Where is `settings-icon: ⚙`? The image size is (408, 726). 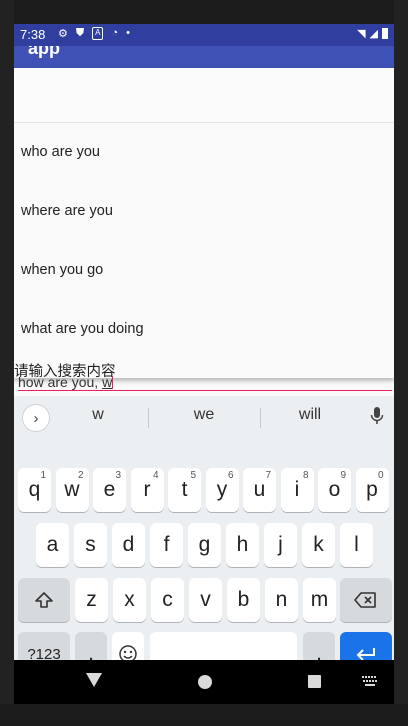
settings-icon: ⚙ is located at coordinates (63, 34).